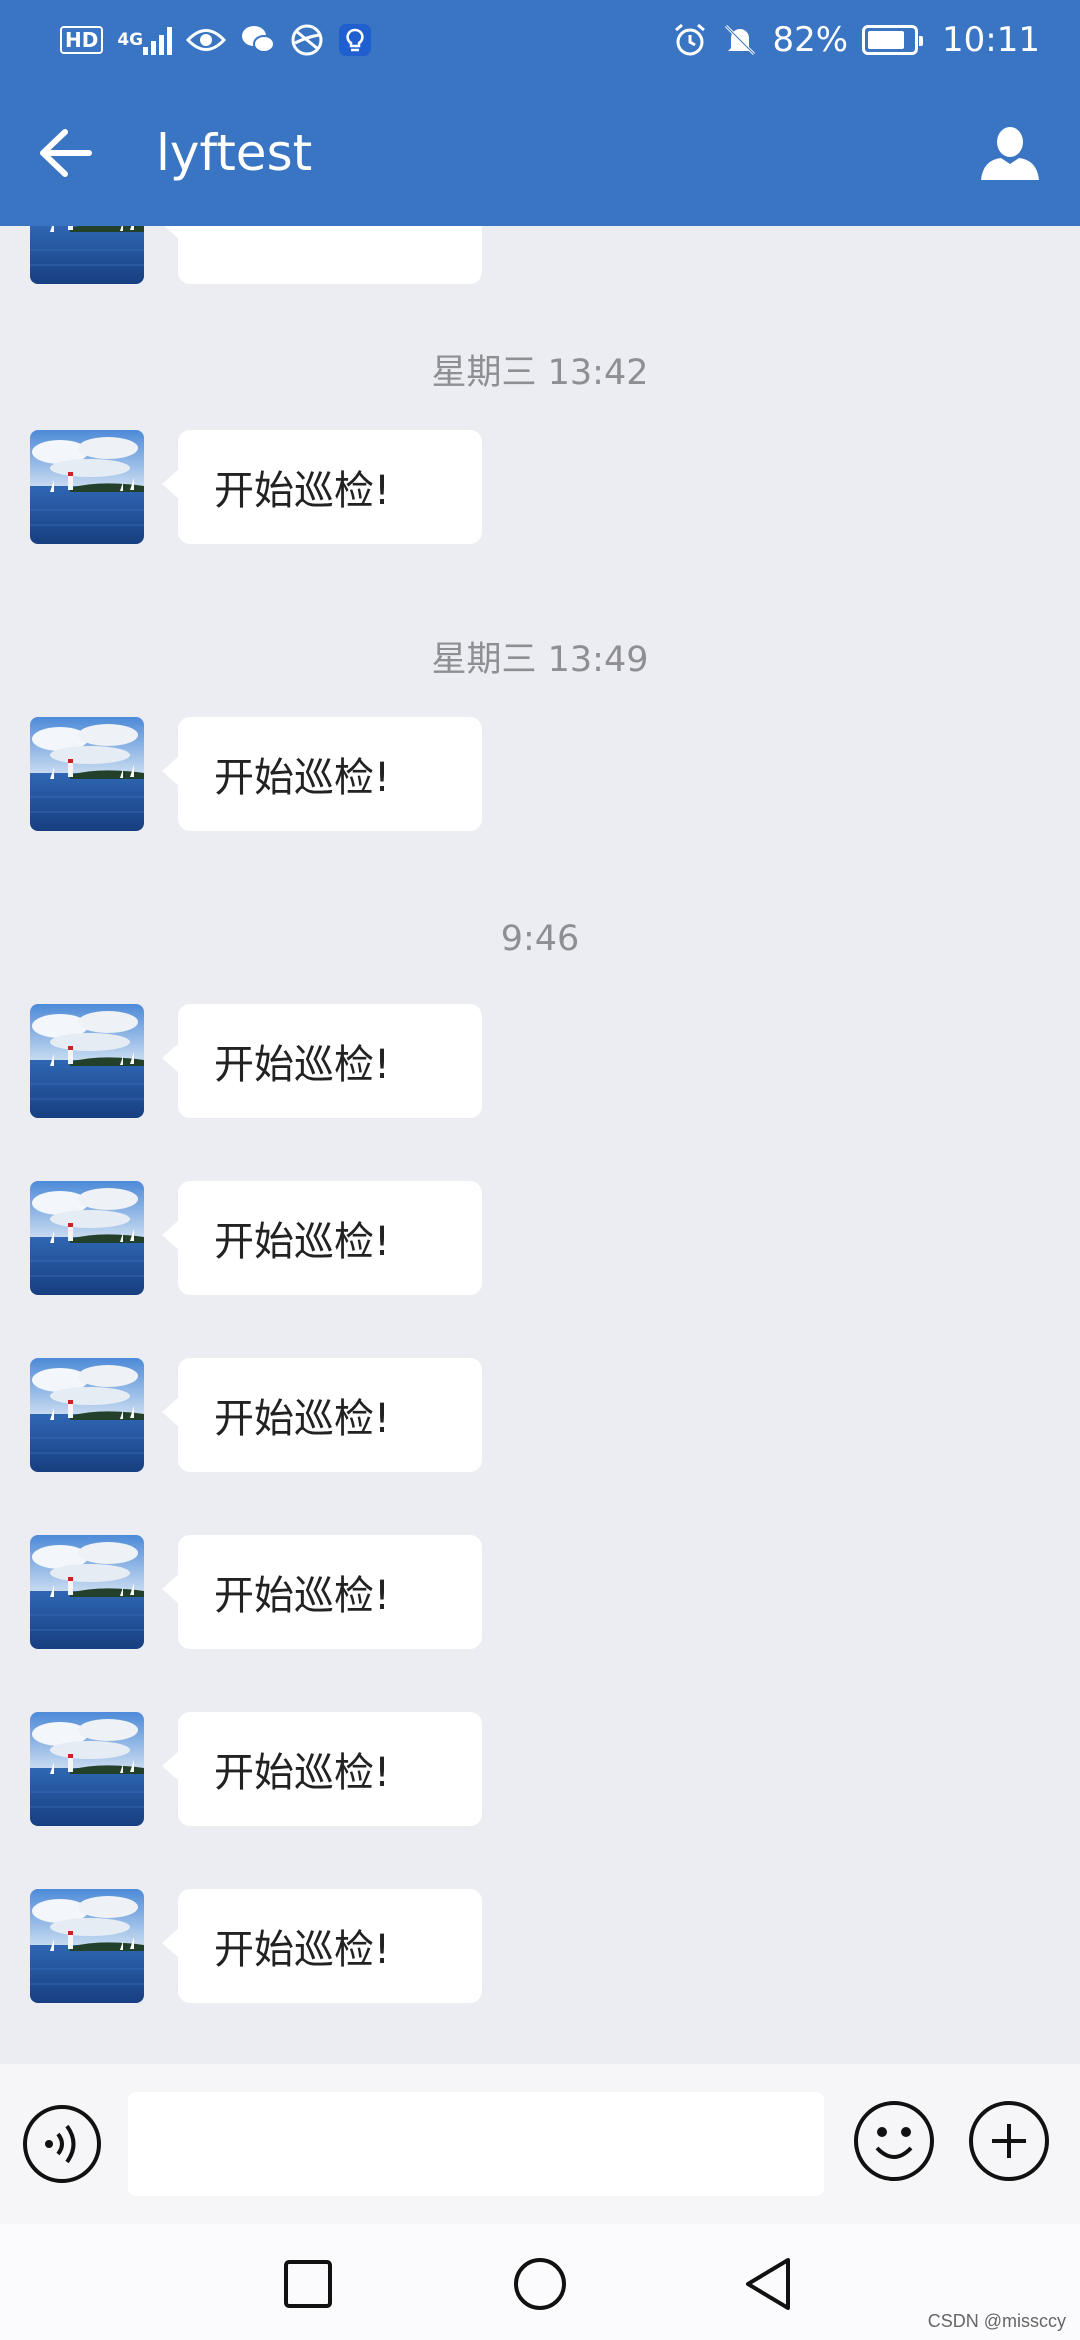  I want to click on home-icon, so click(540, 2284).